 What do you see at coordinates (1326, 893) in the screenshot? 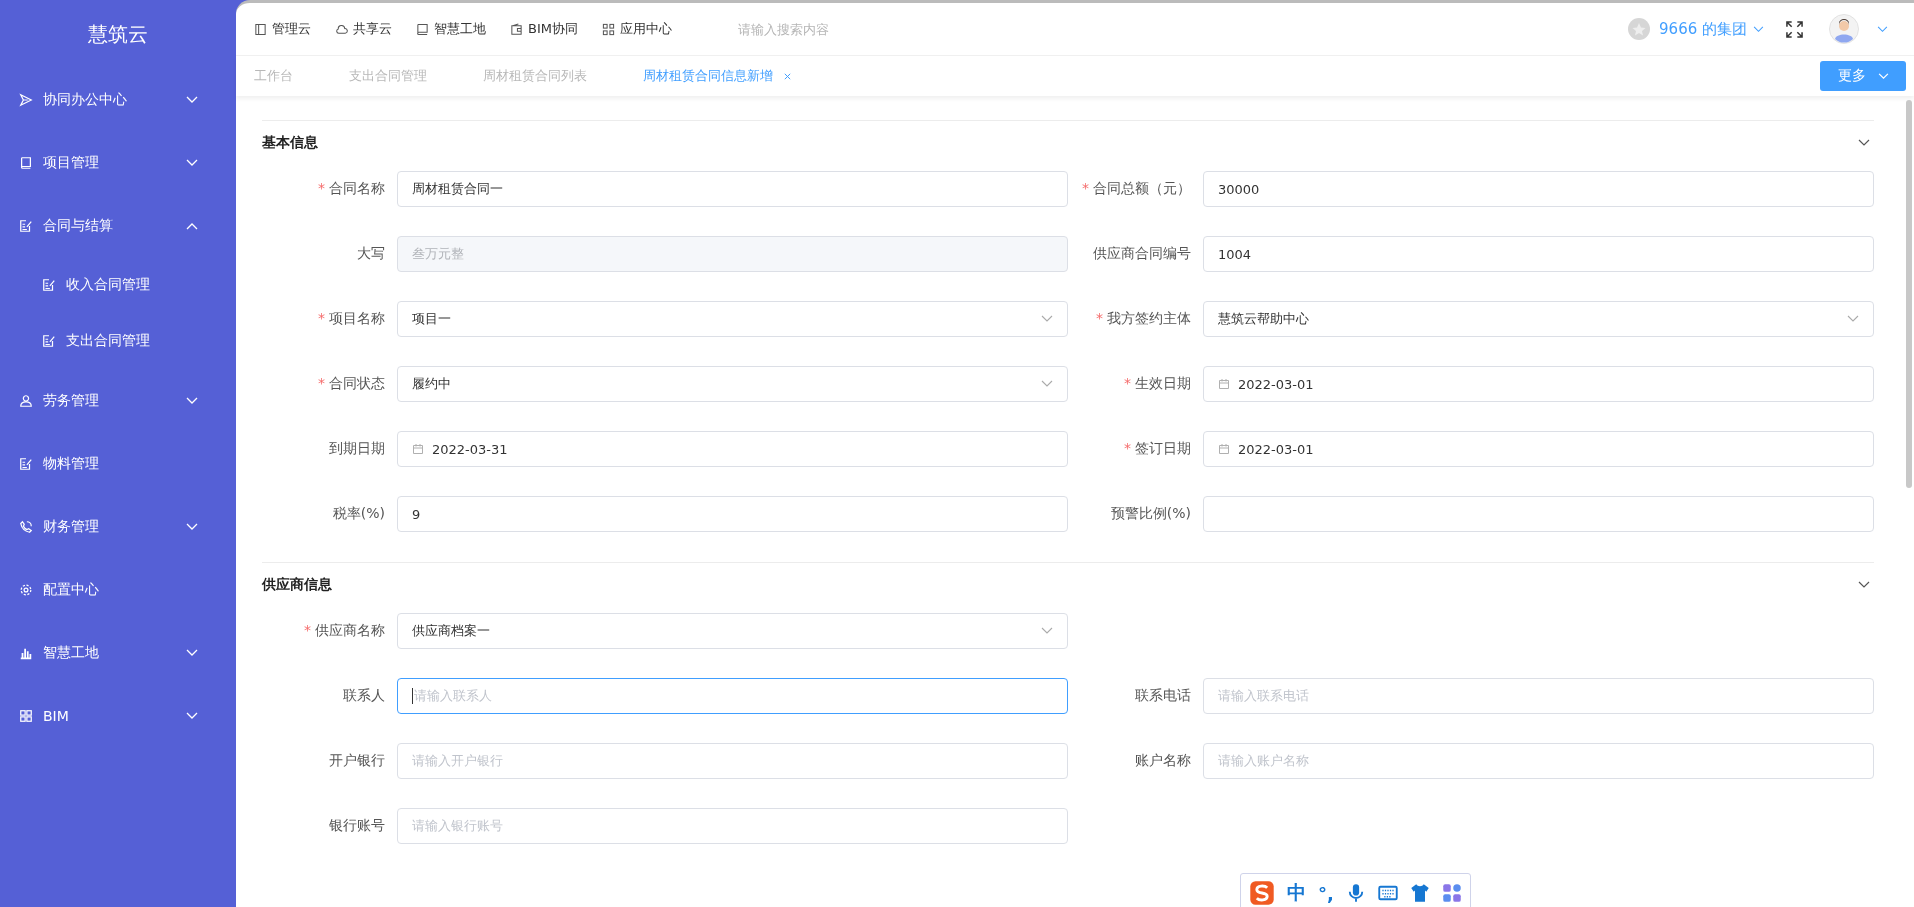
I see `ime-punctuation: °,` at bounding box center [1326, 893].